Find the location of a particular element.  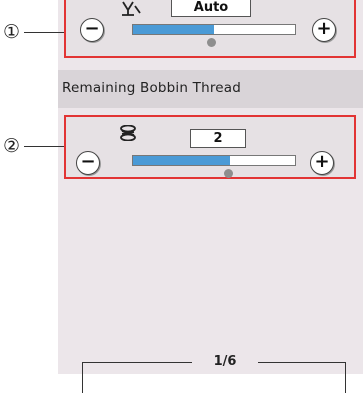

section-header-title: Remaining Bobbin Thread is located at coordinates (152, 88).